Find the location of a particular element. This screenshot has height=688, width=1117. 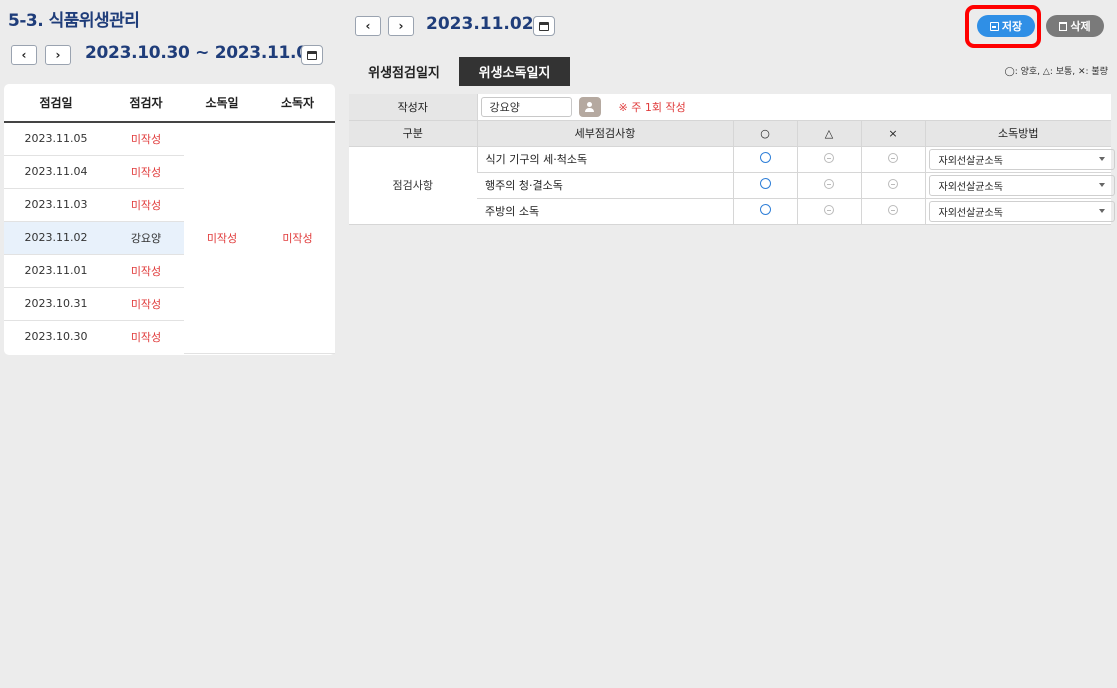

week-calendar-button is located at coordinates (312, 55).